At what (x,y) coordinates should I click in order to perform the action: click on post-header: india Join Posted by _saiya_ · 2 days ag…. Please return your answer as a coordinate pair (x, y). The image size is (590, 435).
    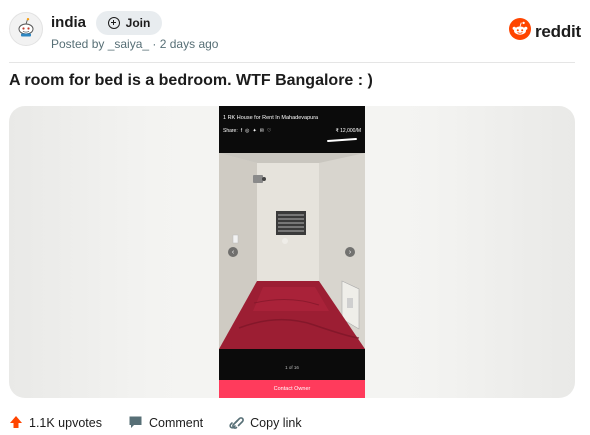
    Looking at the image, I should click on (295, 32).